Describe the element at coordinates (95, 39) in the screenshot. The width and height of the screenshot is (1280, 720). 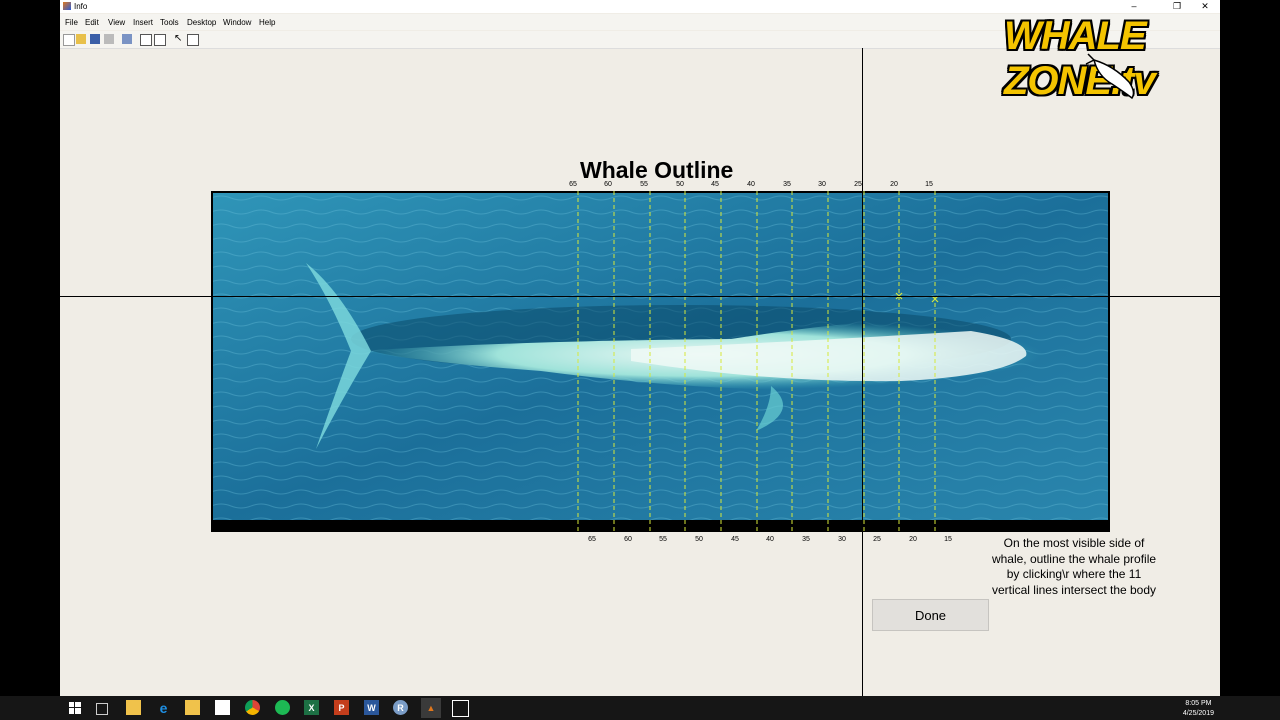
I see `save-icon` at that location.